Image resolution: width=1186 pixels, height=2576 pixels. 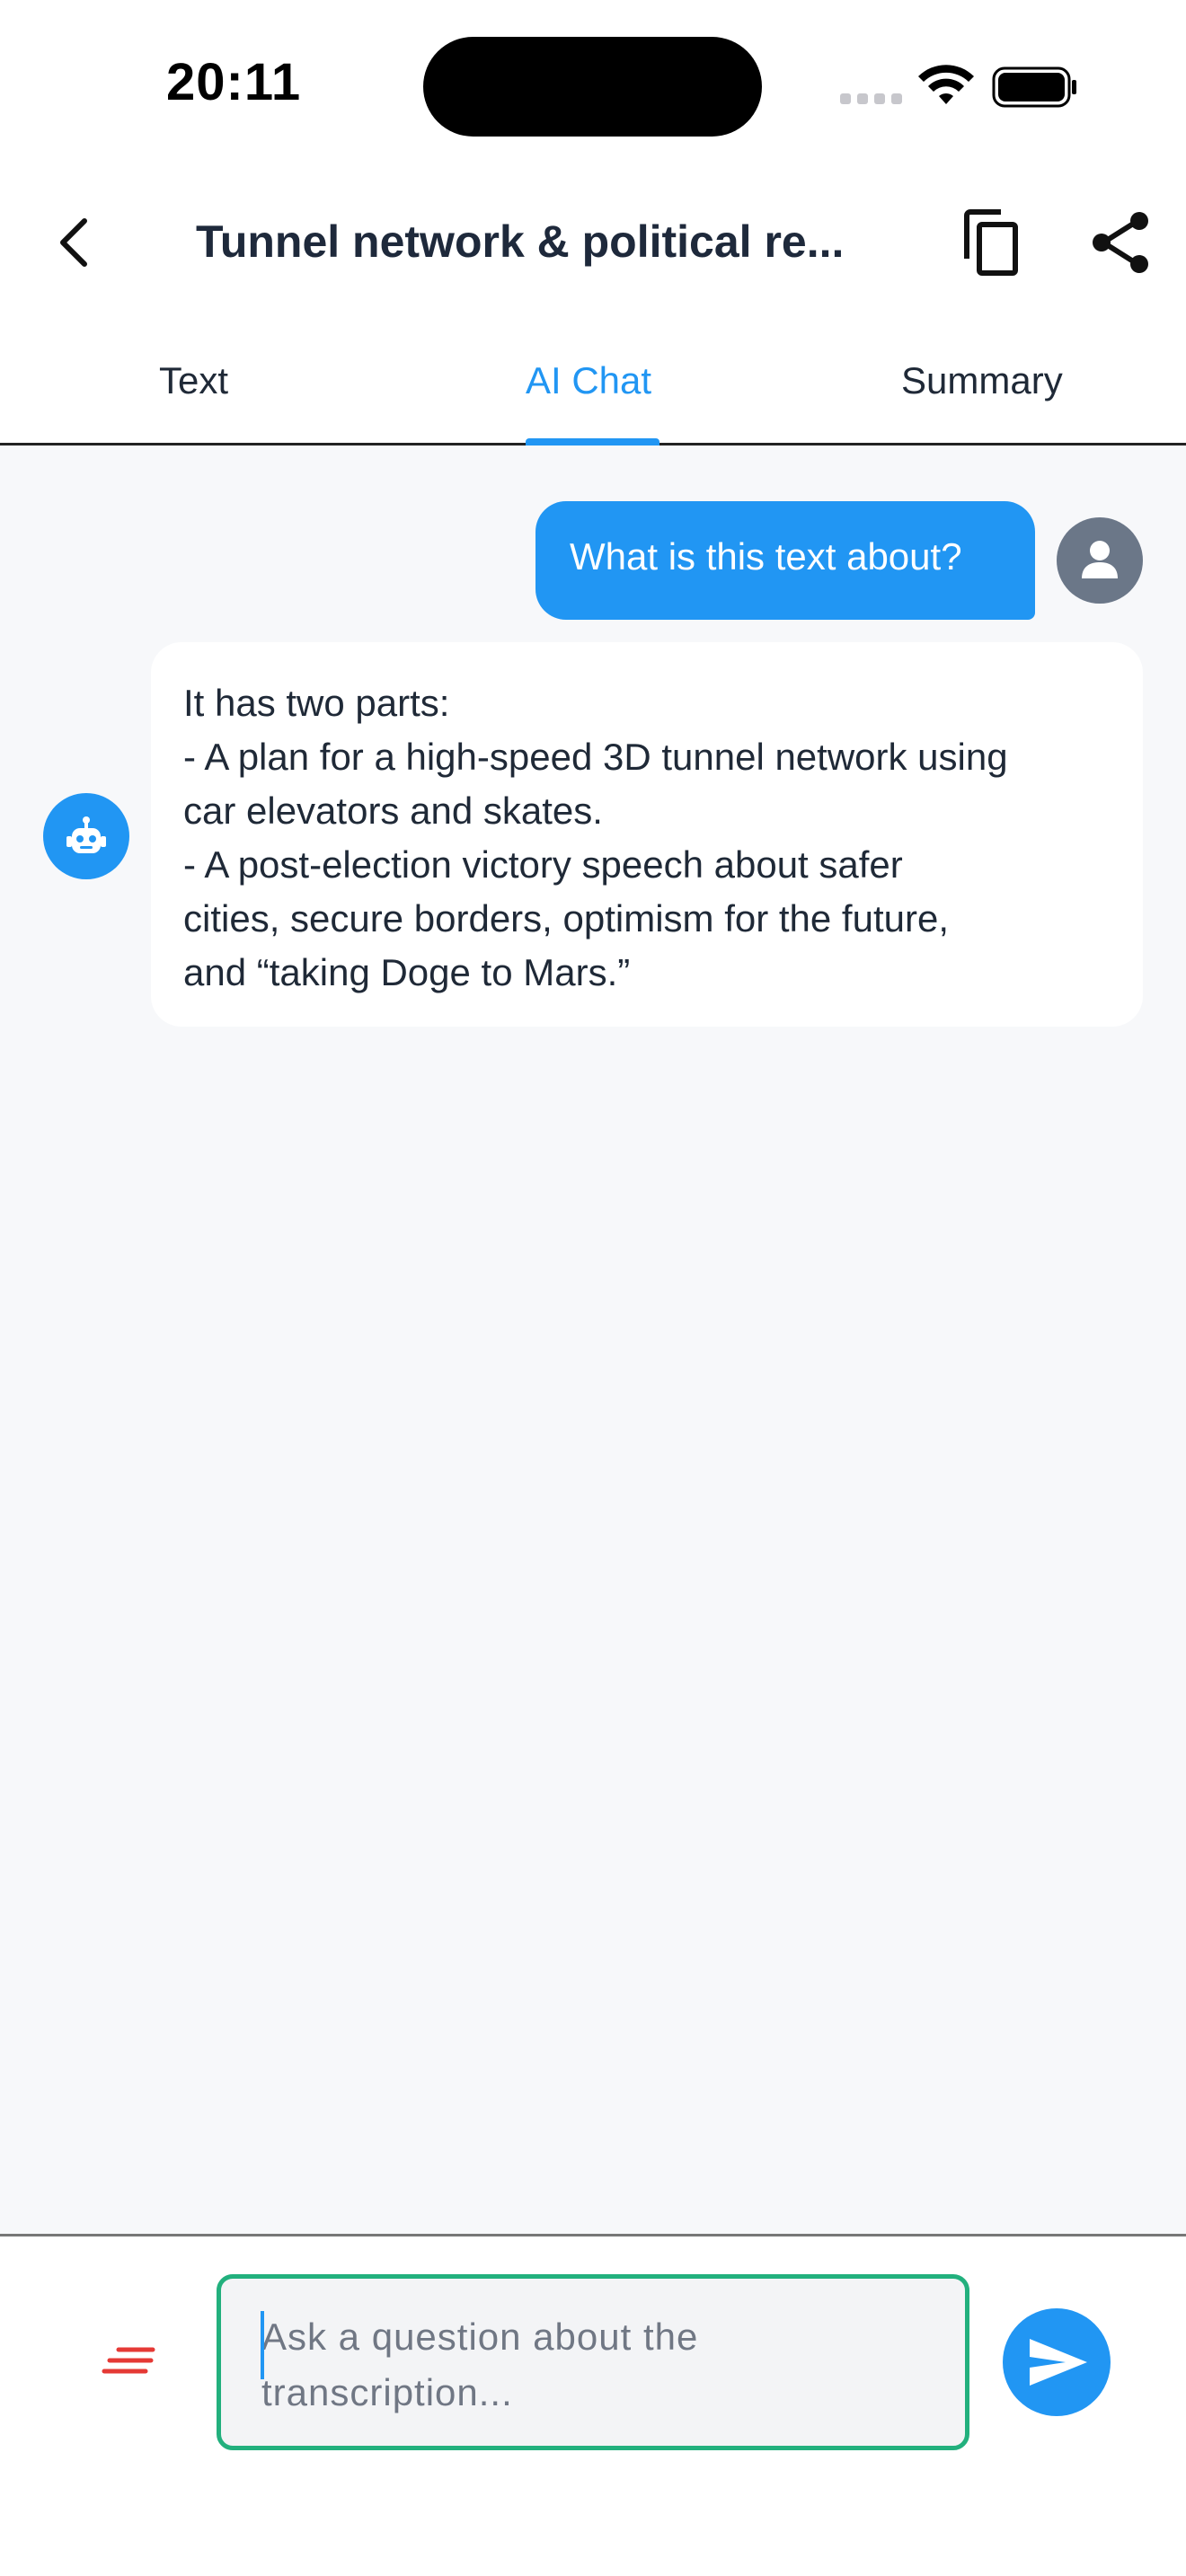 I want to click on assistant-message-line: and “taking Doge to Mars.”, so click(x=407, y=972).